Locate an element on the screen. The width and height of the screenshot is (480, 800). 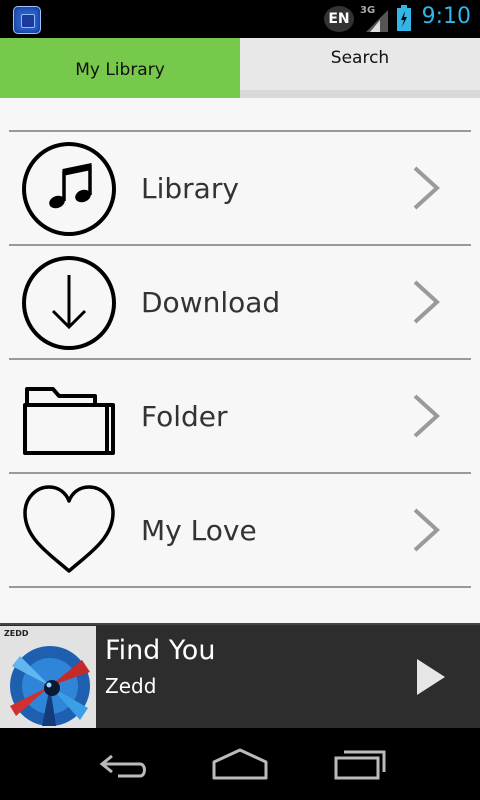
app-notification-icon is located at coordinates (27, 20).